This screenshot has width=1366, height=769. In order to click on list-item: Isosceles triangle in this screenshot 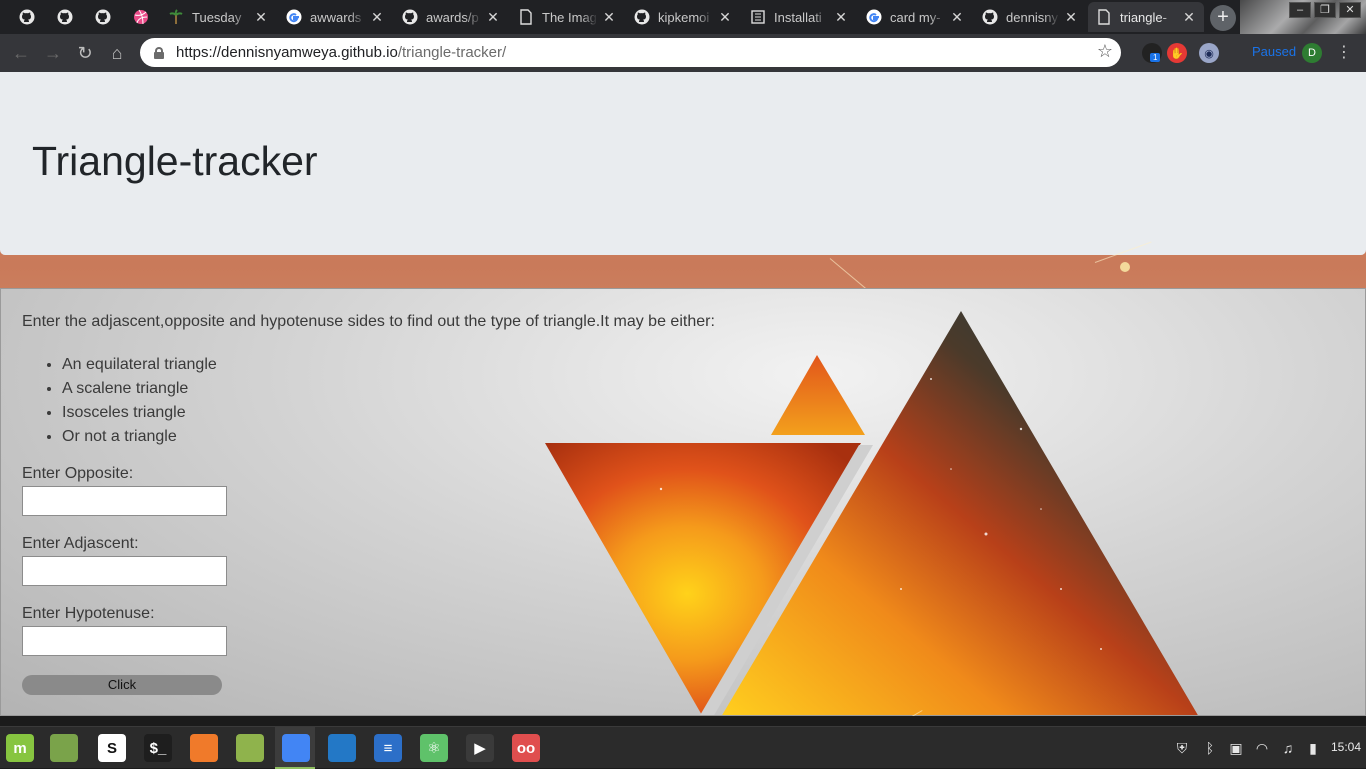, I will do `click(139, 413)`.